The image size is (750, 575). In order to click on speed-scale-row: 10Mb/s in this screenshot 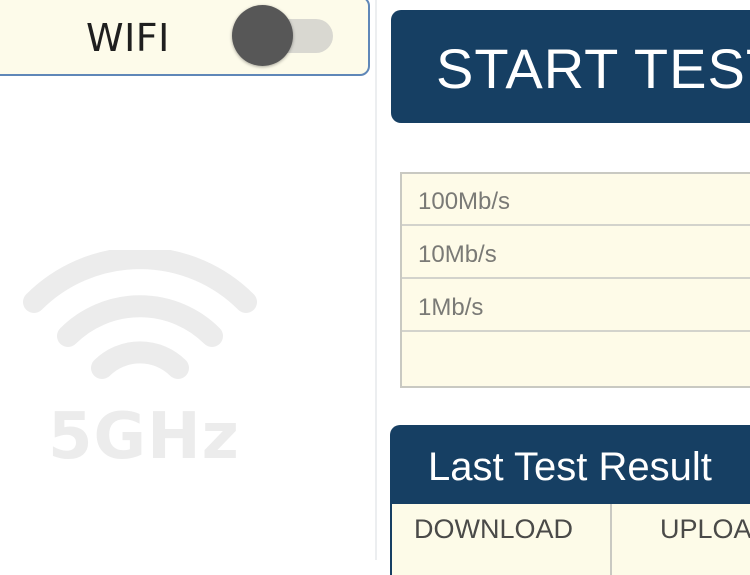, I will do `click(576, 253)`.